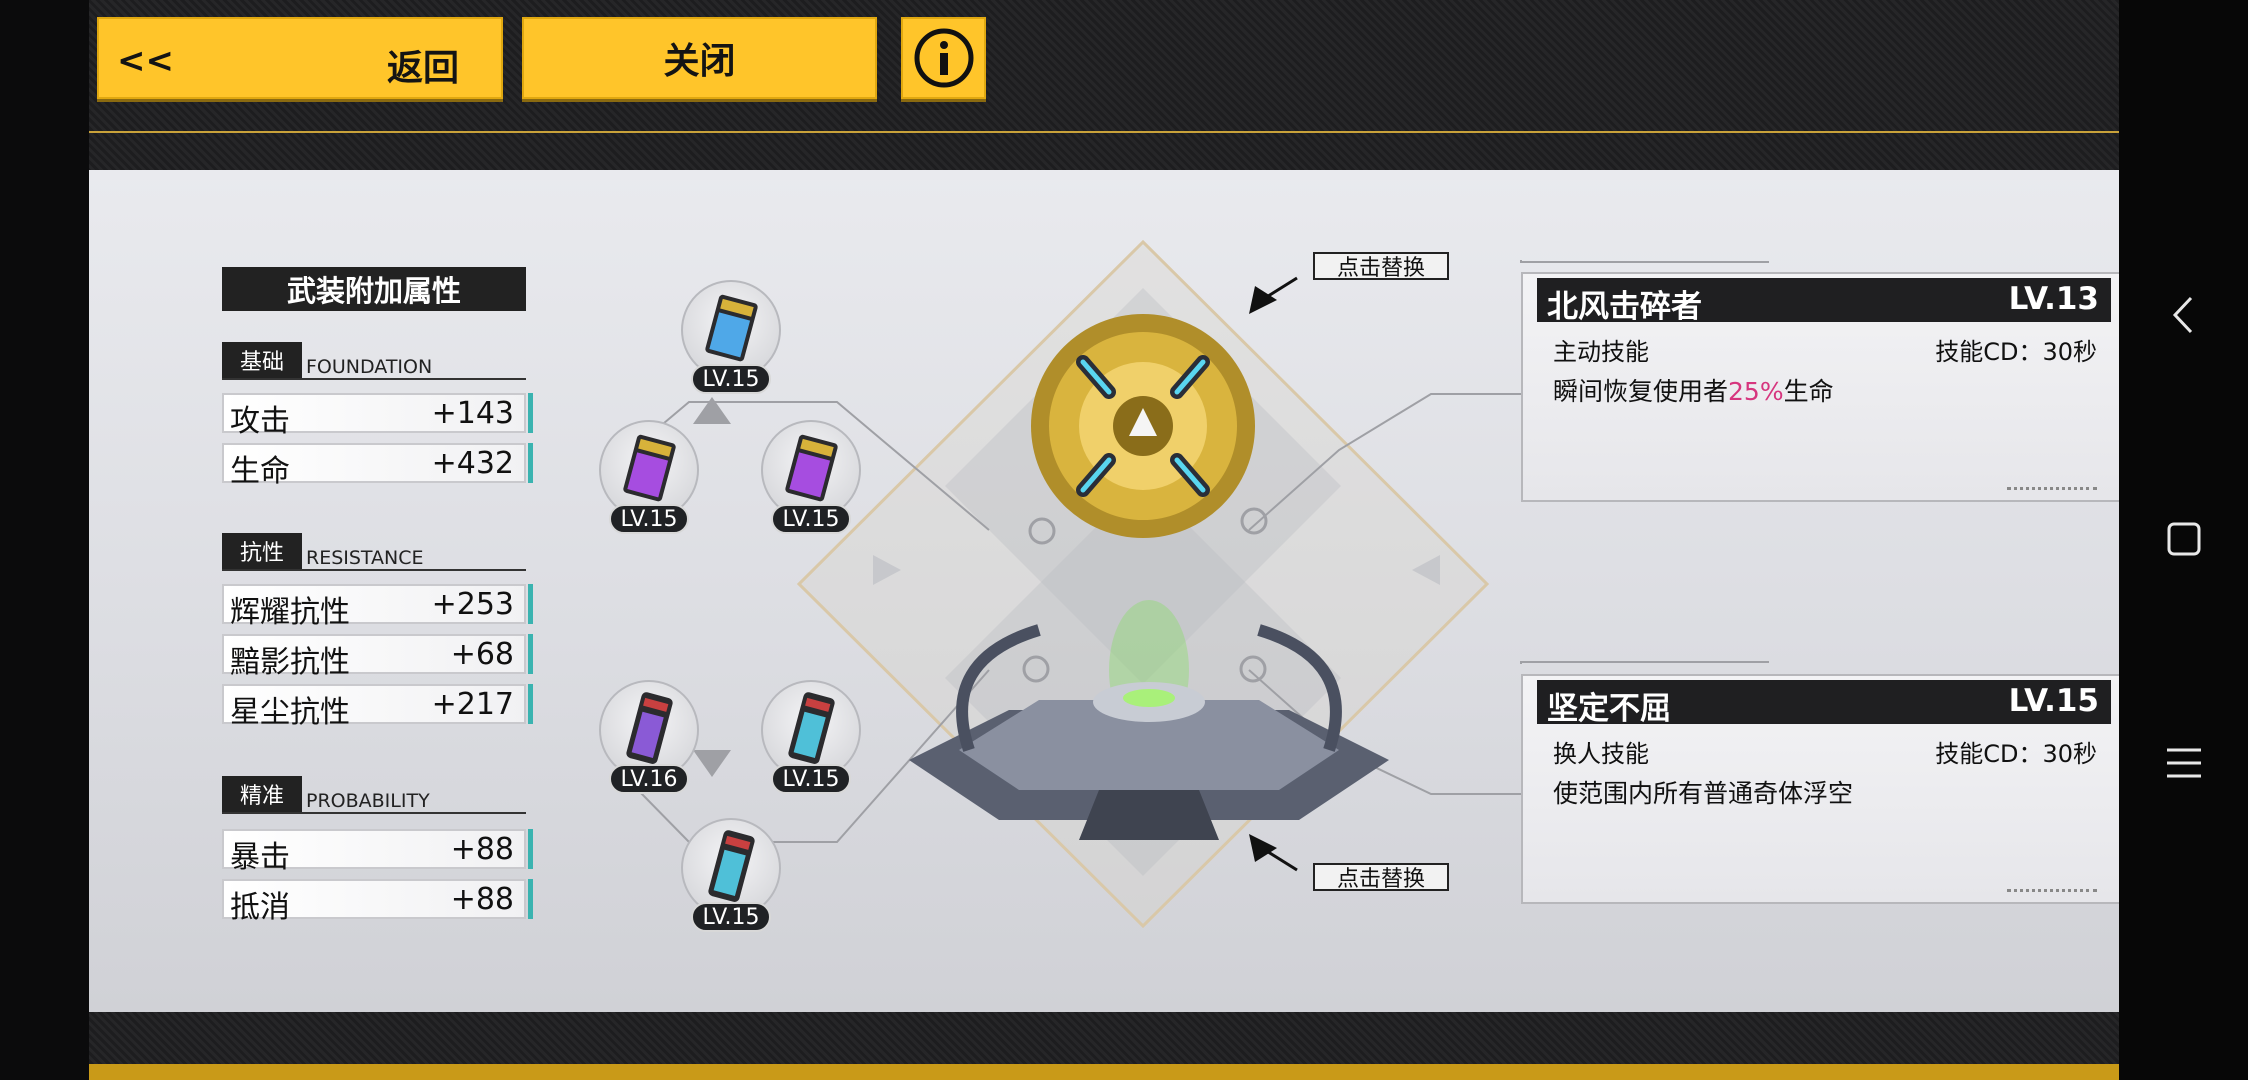 The image size is (2248, 1080). What do you see at coordinates (1104, 1072) in the screenshot?
I see `bottom-stripe` at bounding box center [1104, 1072].